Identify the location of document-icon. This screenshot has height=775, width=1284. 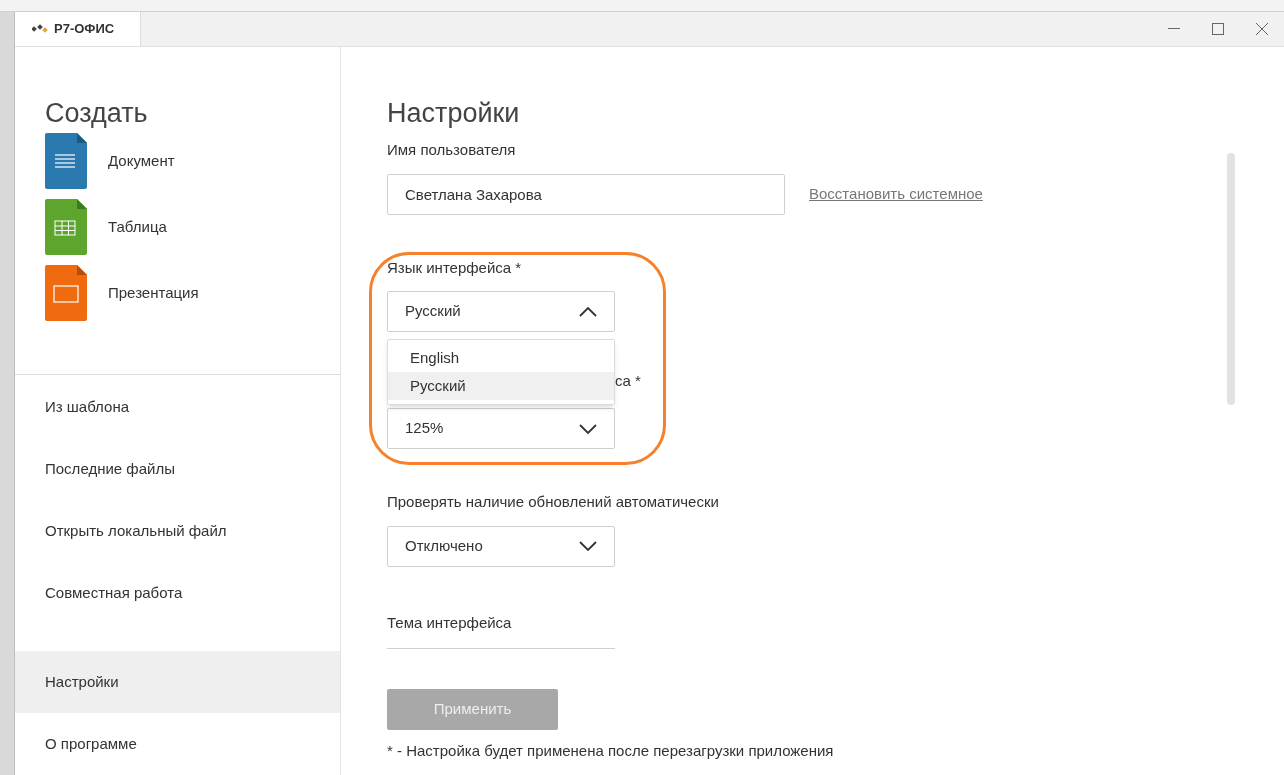
(66, 161).